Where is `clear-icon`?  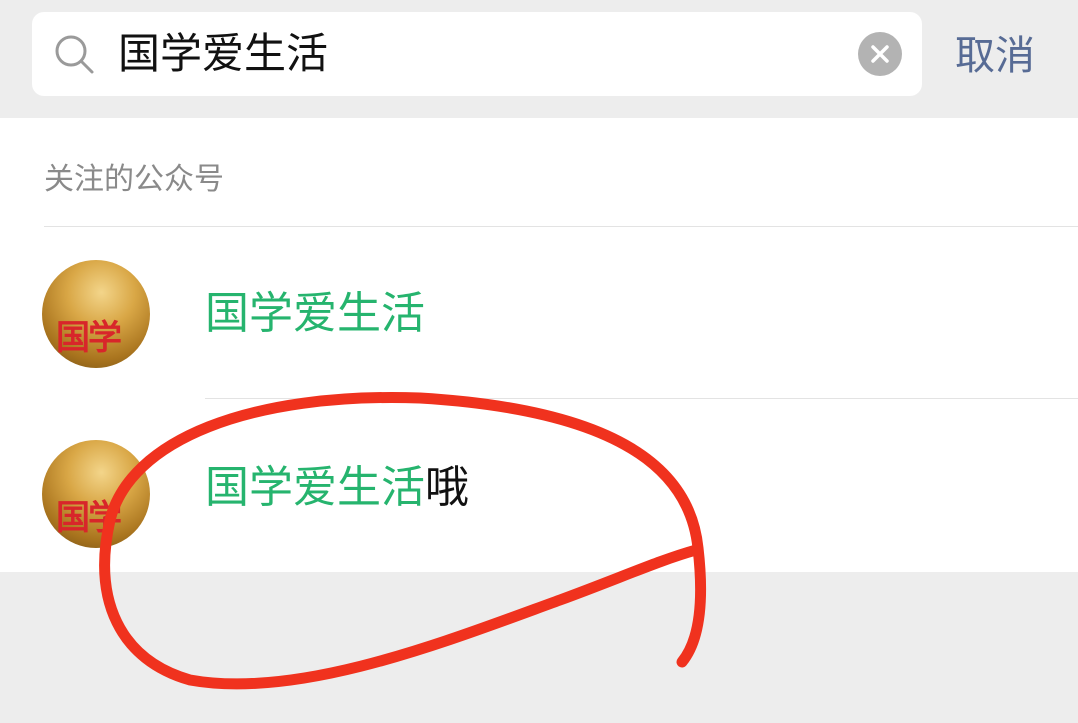
clear-icon is located at coordinates (880, 54).